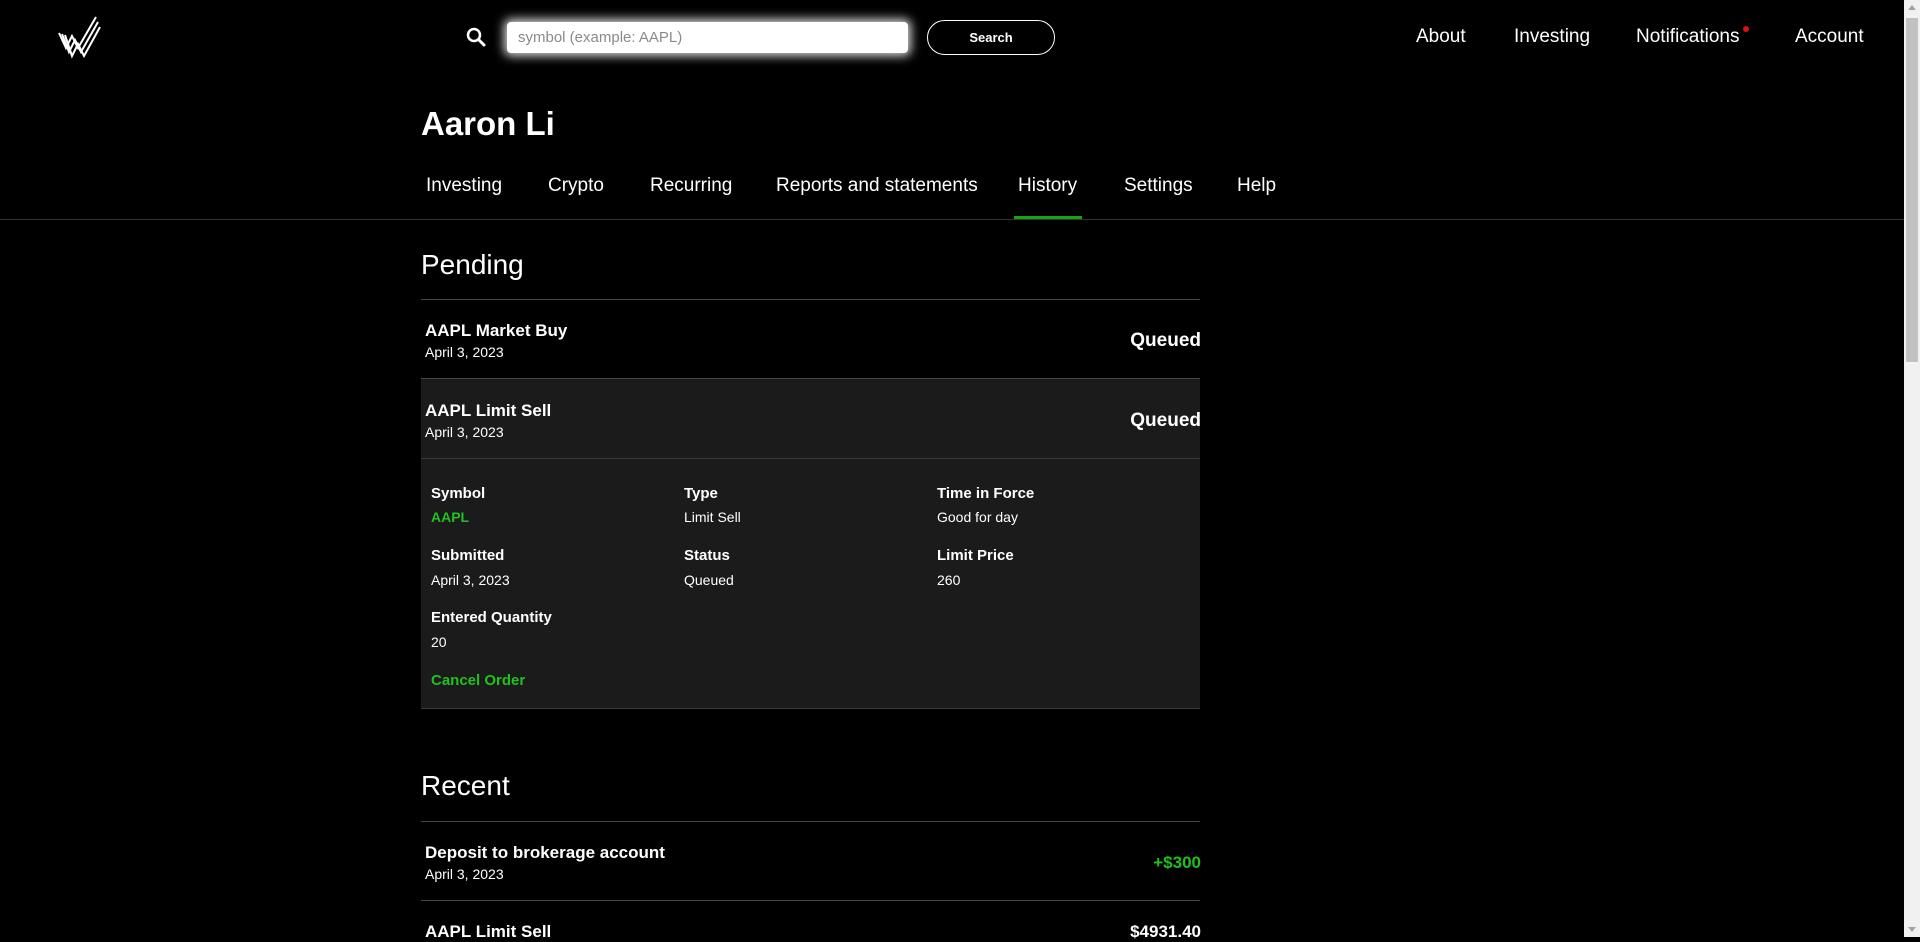 The image size is (1920, 942). Describe the element at coordinates (1256, 186) in the screenshot. I see `tab-help: Help` at that location.